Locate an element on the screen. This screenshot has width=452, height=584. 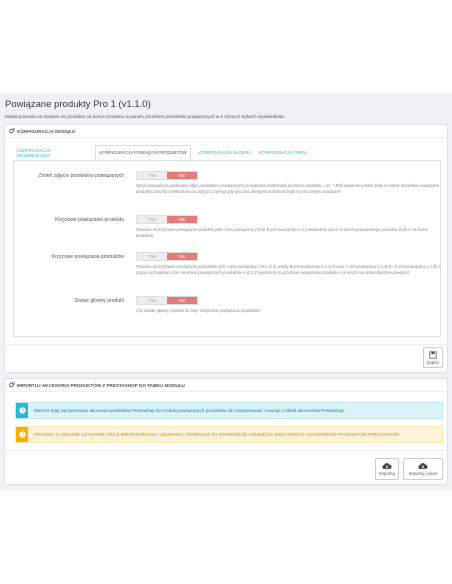
tab-slider-config: KONFIGURACJA SLIDERA is located at coordinates (225, 152).